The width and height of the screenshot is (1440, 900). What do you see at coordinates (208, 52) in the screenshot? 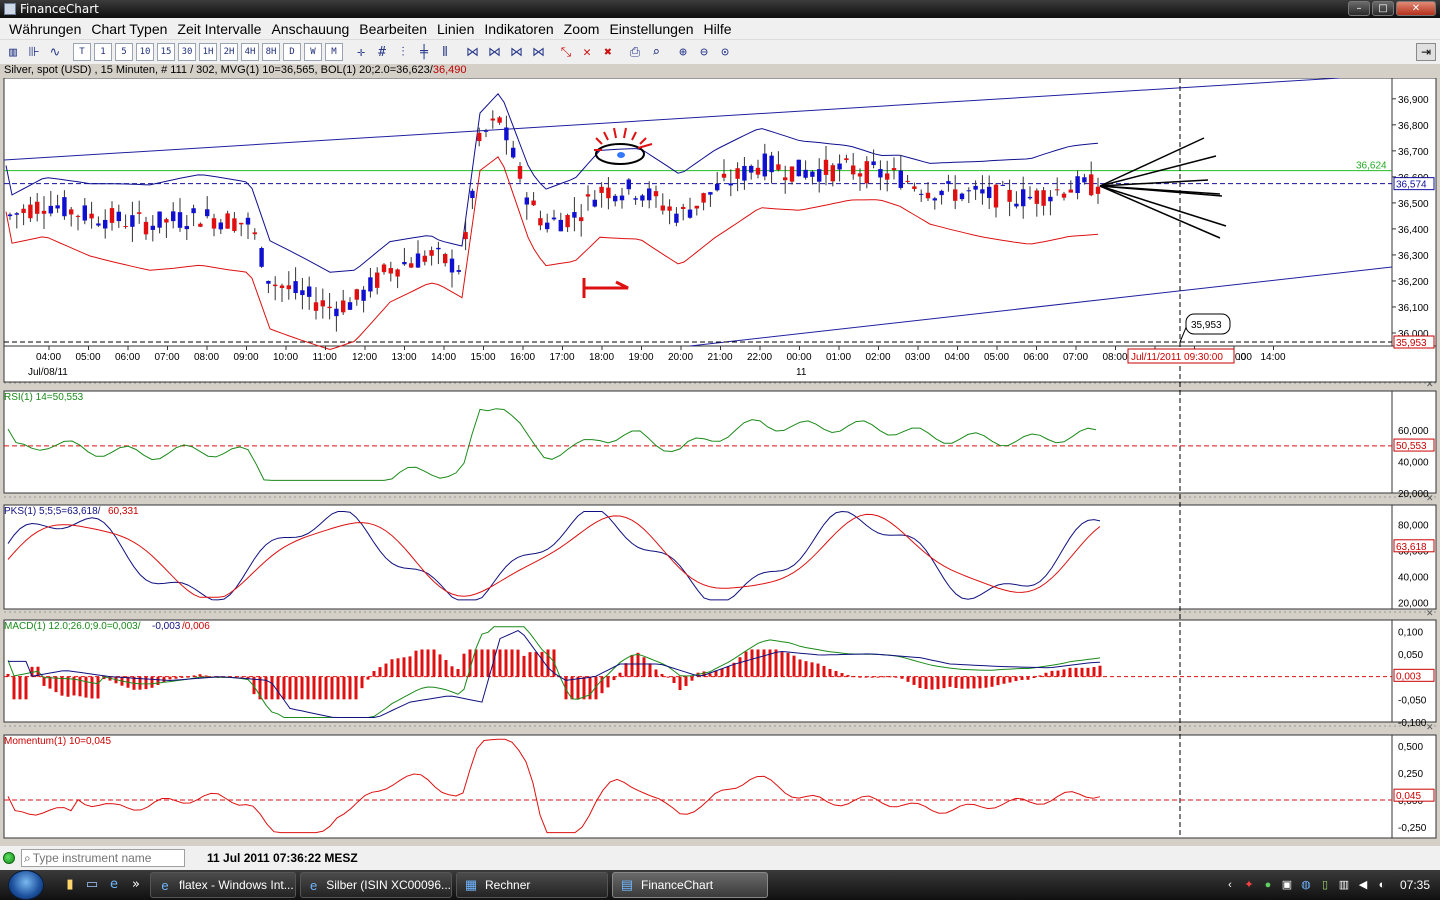
I see `interval-1h-button: 1H` at bounding box center [208, 52].